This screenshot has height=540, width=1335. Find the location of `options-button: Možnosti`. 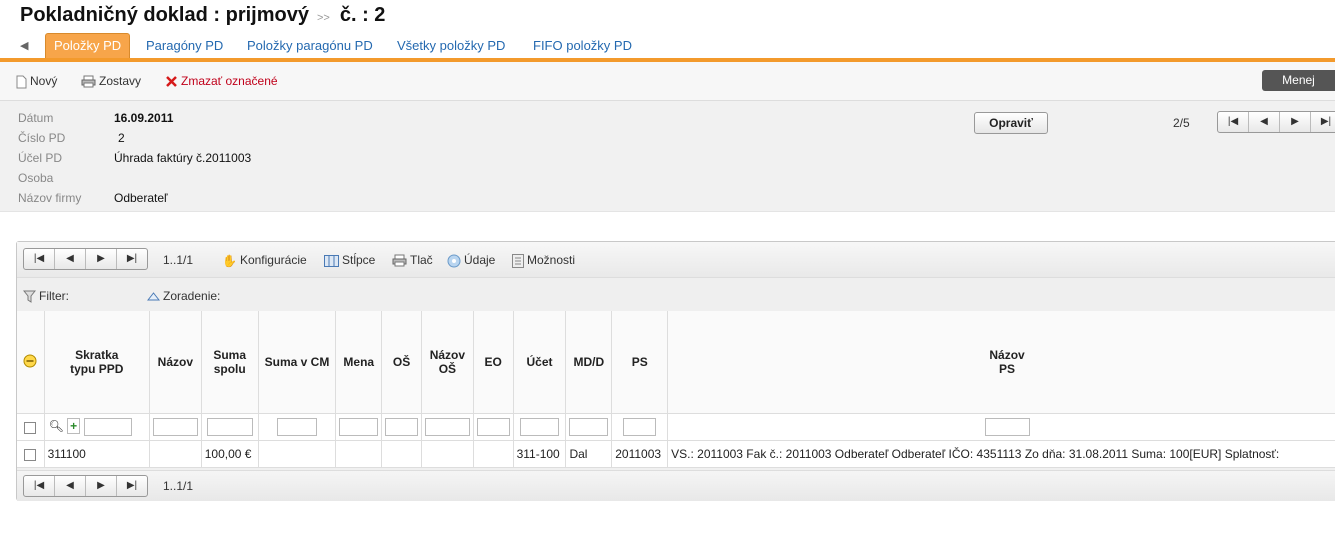

options-button: Možnosti is located at coordinates (543, 260).